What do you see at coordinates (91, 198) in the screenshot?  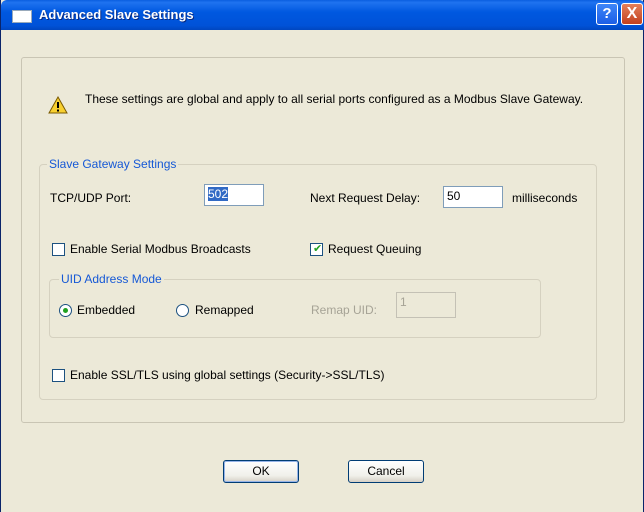 I see `tcp-udp-port-label: TCP/UDP Port:` at bounding box center [91, 198].